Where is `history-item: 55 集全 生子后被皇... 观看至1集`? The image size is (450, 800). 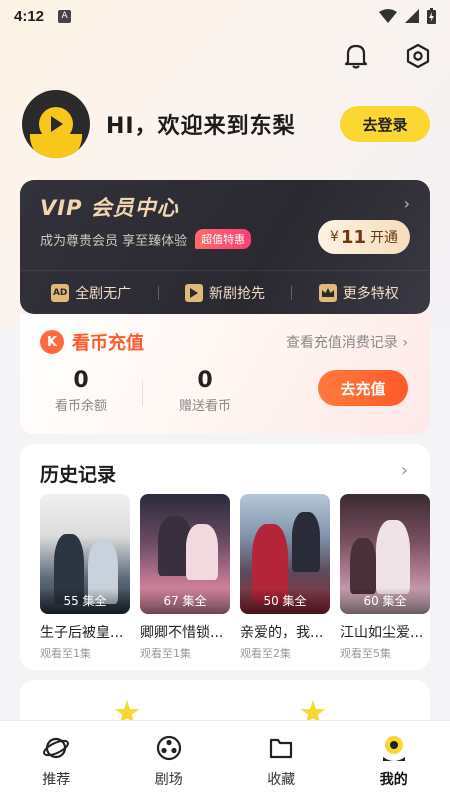
history-item: 55 集全 生子后被皇... 观看至1集 is located at coordinates (85, 577).